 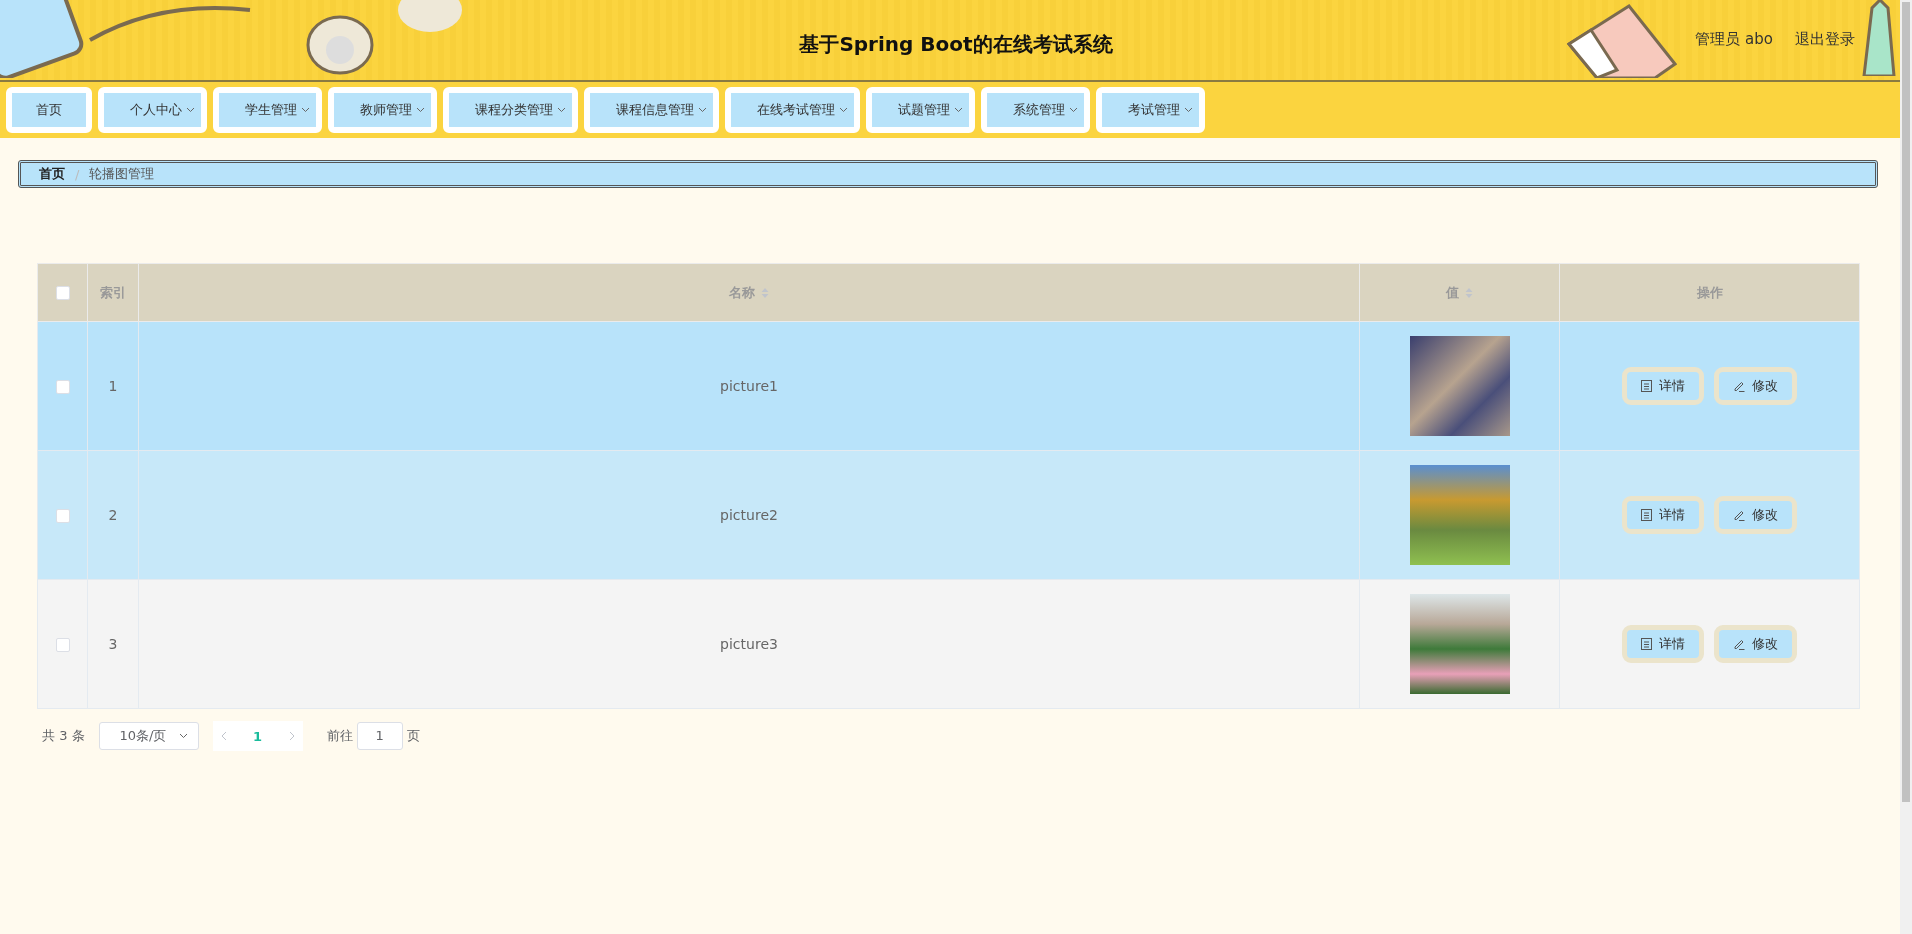 What do you see at coordinates (792, 110) in the screenshot?
I see `nav-menu-item: 在线考试管理` at bounding box center [792, 110].